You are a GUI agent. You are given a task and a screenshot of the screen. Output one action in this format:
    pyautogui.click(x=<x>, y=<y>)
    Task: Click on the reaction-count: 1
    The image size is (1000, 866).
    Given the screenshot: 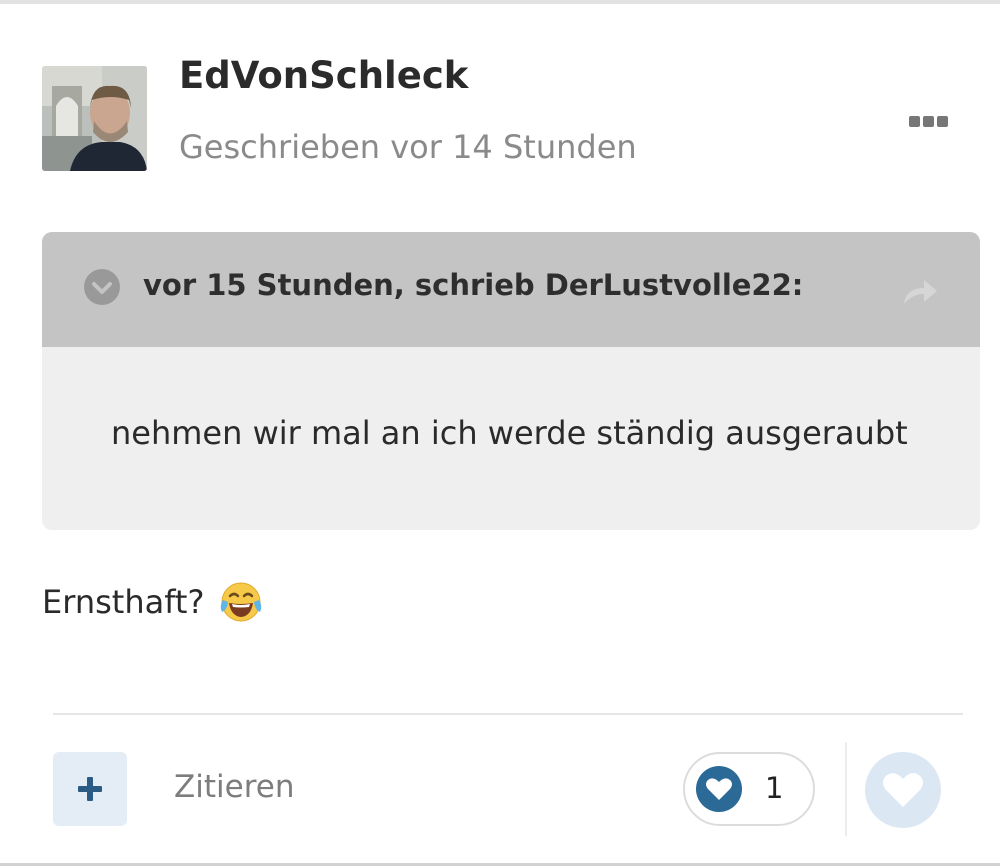 What is the action you would take?
    pyautogui.click(x=774, y=788)
    